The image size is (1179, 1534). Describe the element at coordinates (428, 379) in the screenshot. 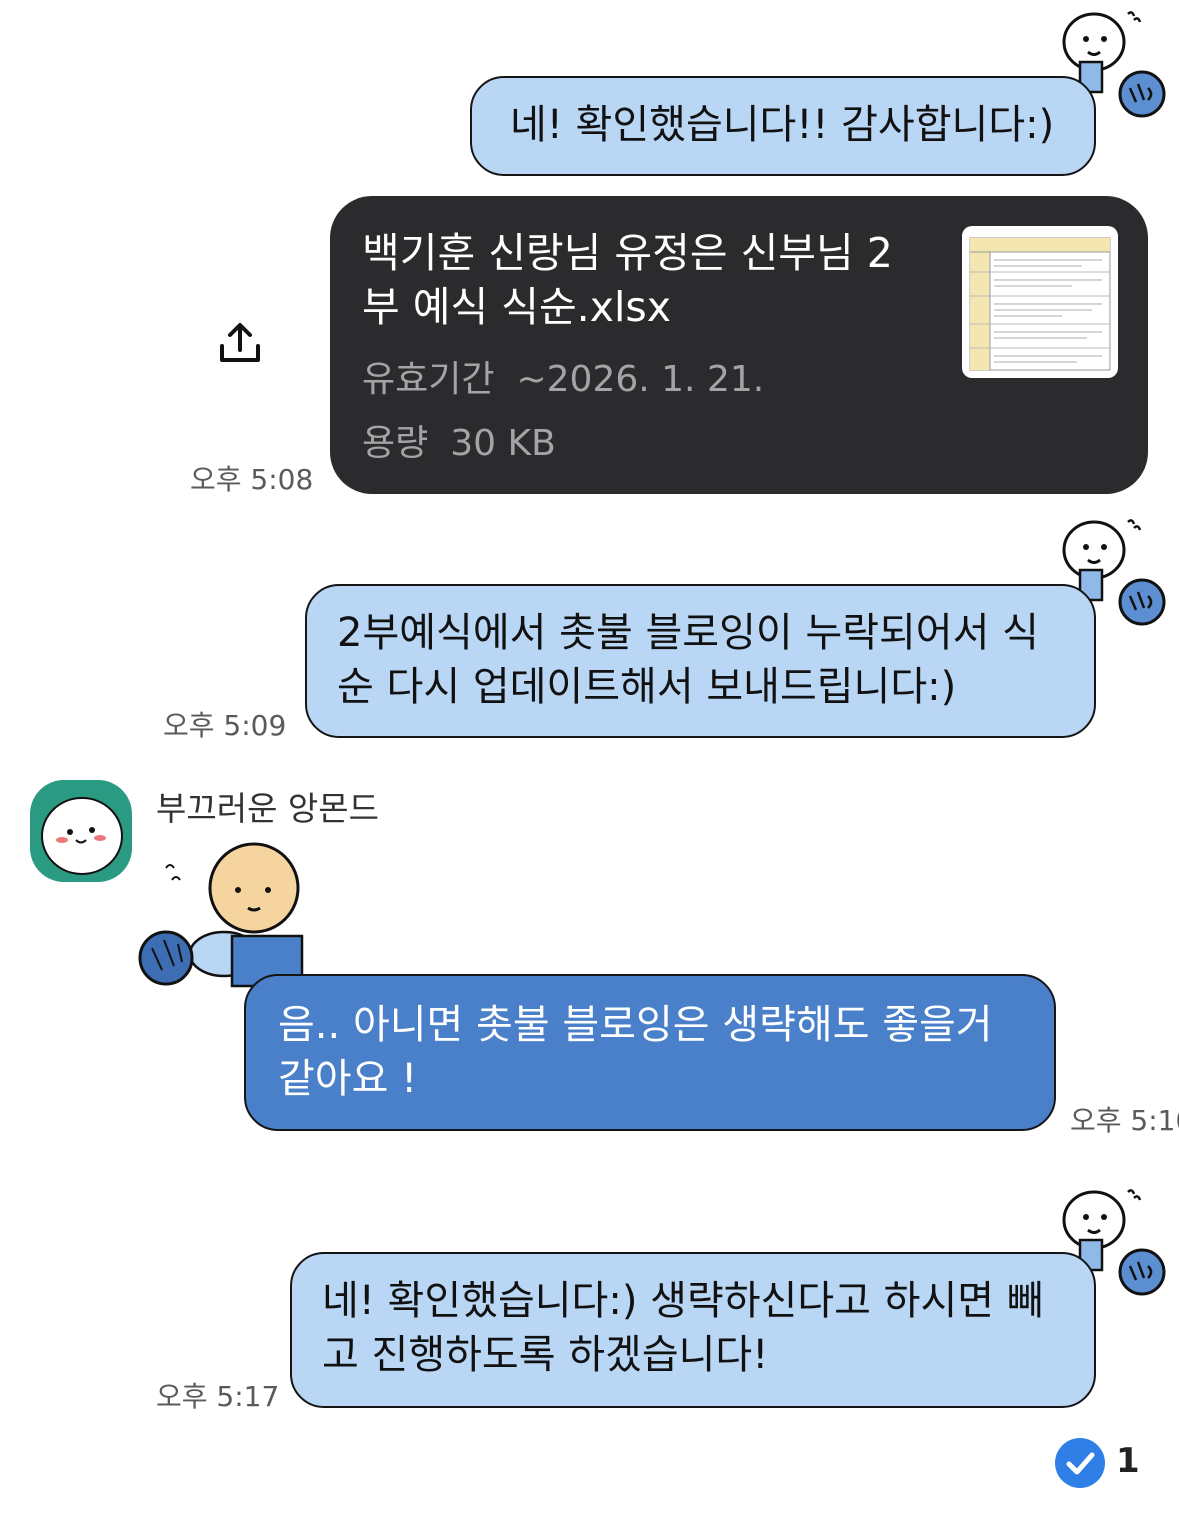

I see `file-expiry-label: 유효기간` at that location.